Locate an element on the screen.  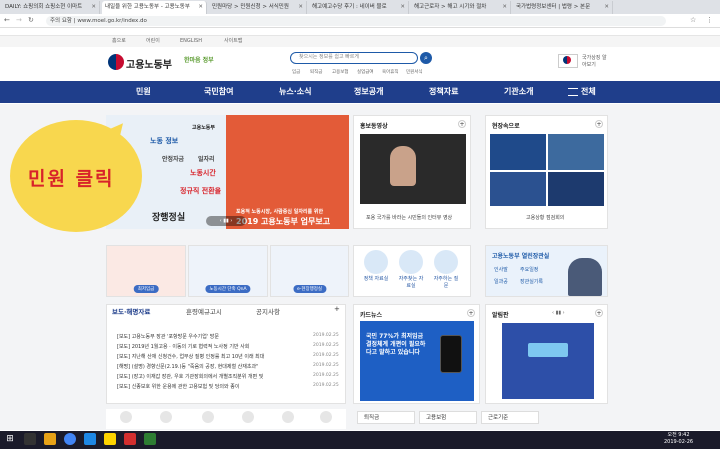
browser-tab: 해고근로자 > 해고 시기와 절차 ✕ is located at coordinates (461, 7).